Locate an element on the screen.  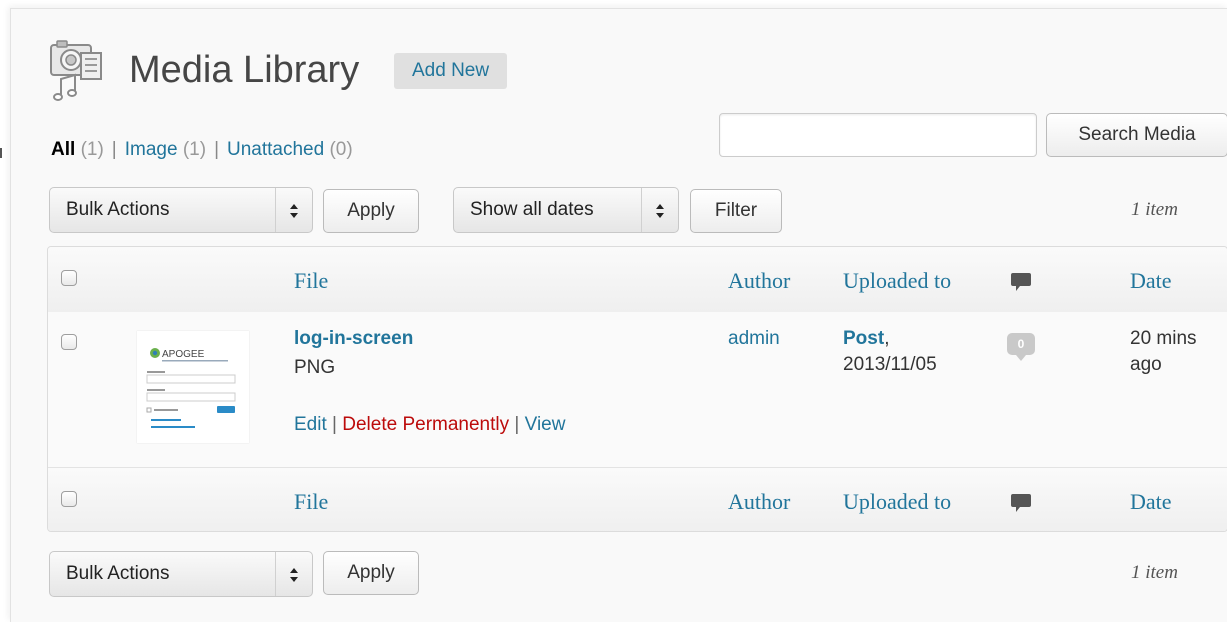
date-cell: 20 mins ago is located at coordinates (1163, 351).